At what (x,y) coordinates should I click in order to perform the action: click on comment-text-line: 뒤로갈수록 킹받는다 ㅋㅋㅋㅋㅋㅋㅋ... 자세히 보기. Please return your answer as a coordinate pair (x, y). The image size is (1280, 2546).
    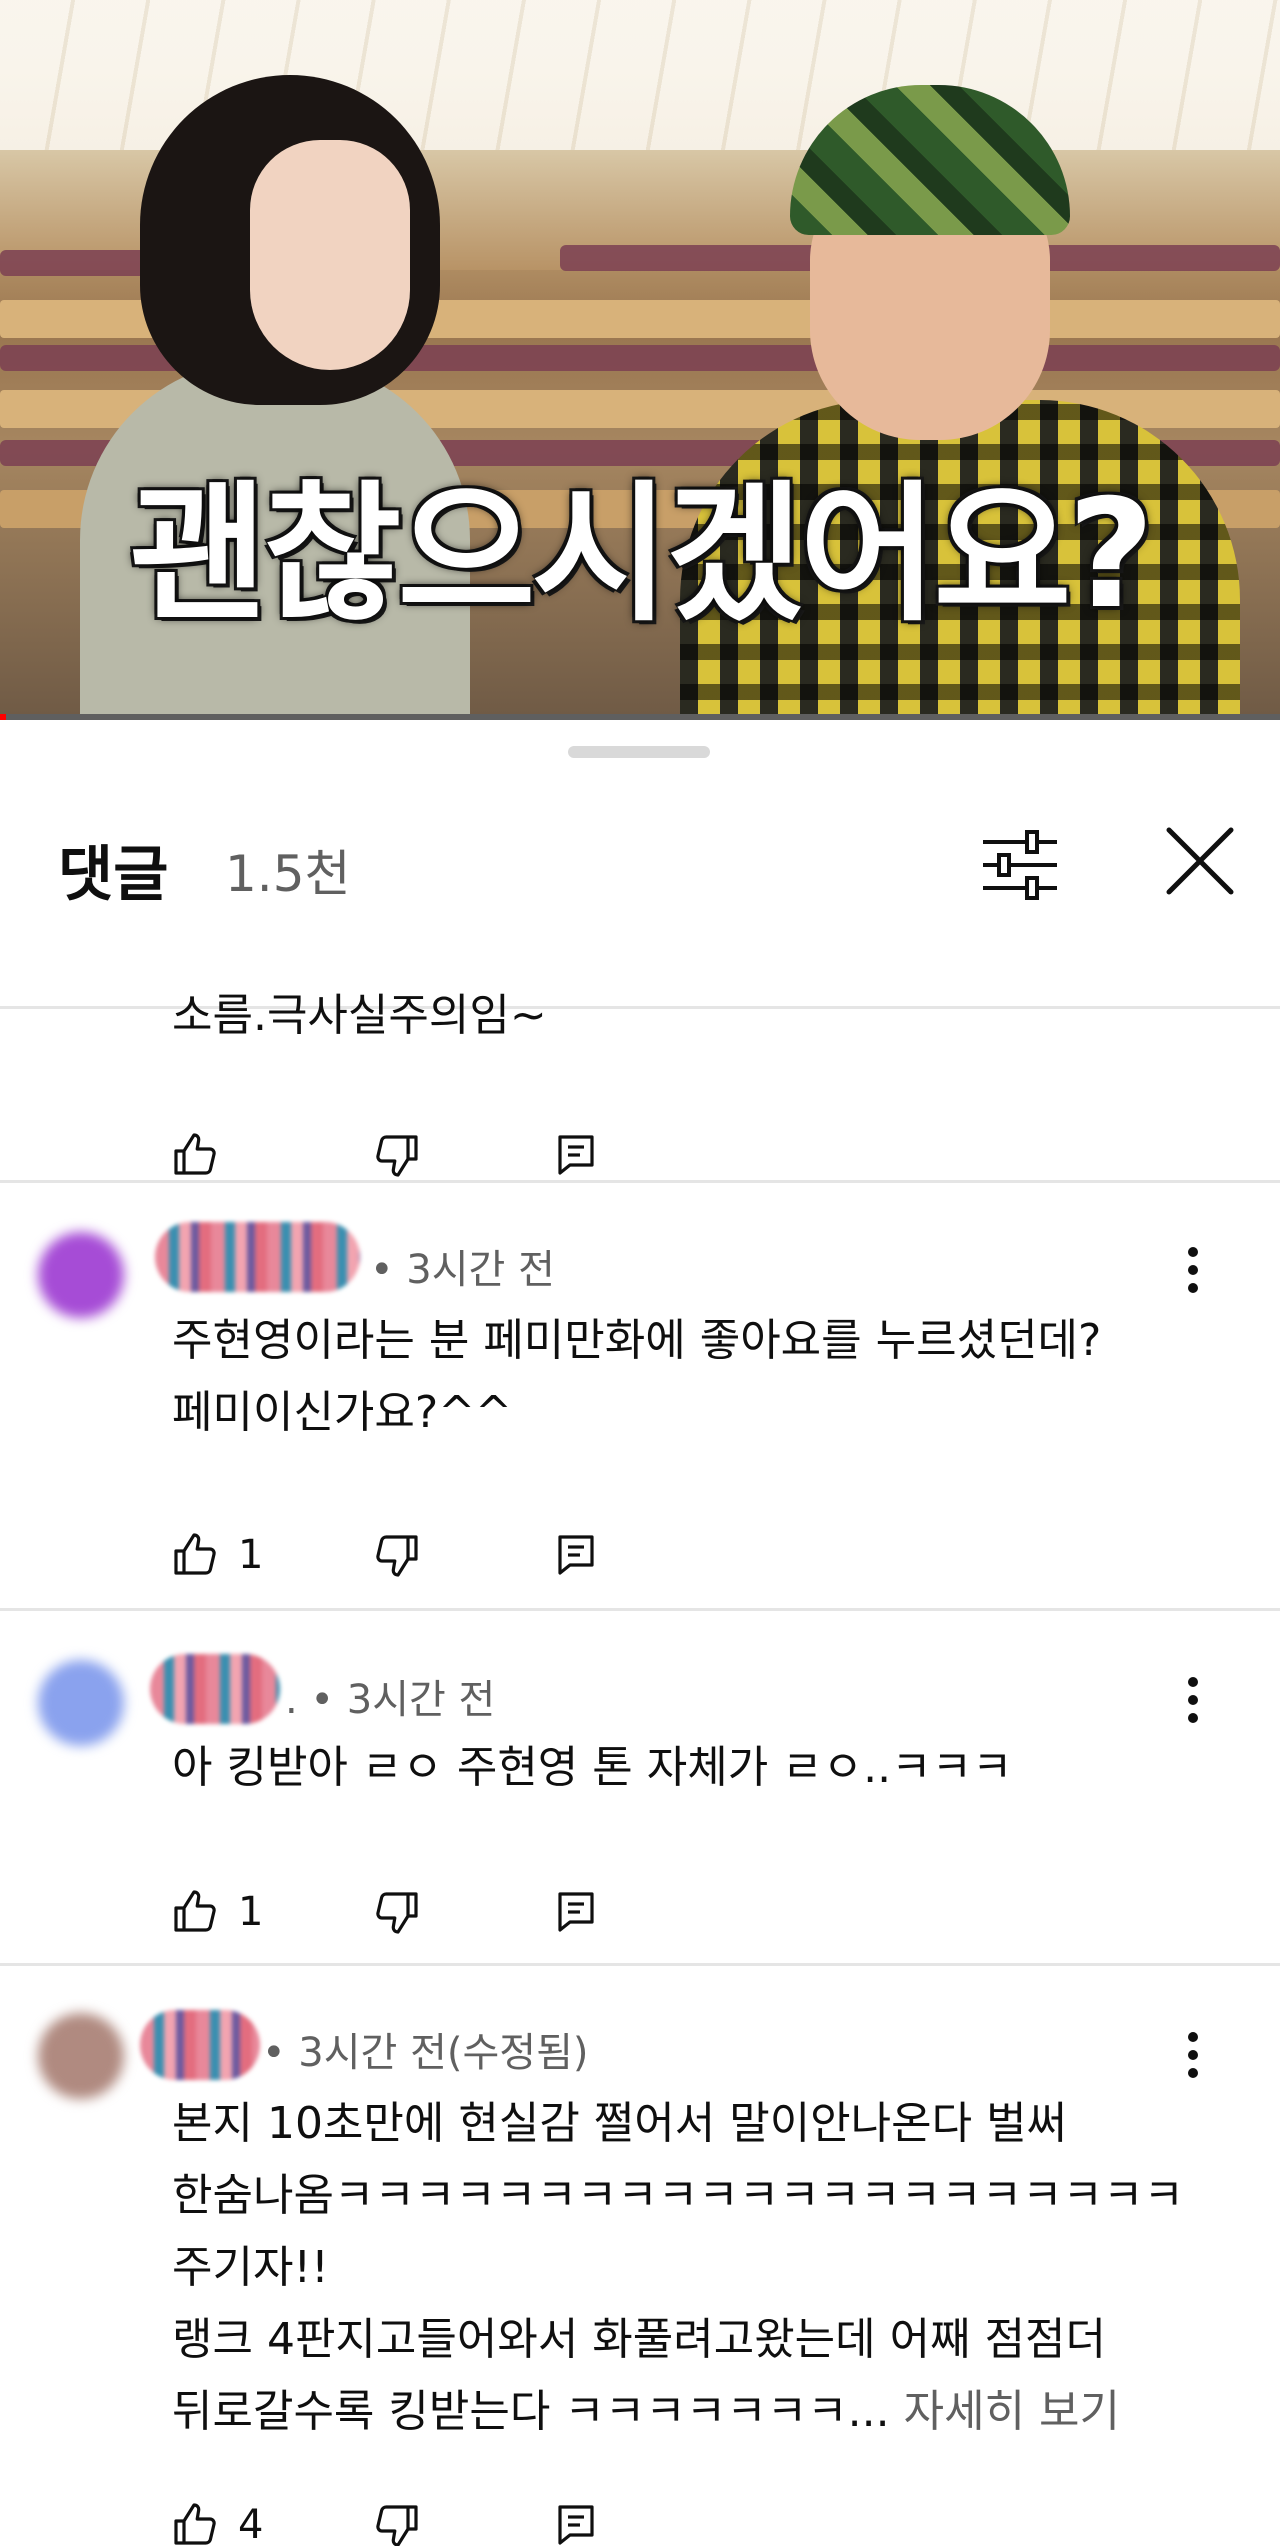
    Looking at the image, I should click on (646, 2412).